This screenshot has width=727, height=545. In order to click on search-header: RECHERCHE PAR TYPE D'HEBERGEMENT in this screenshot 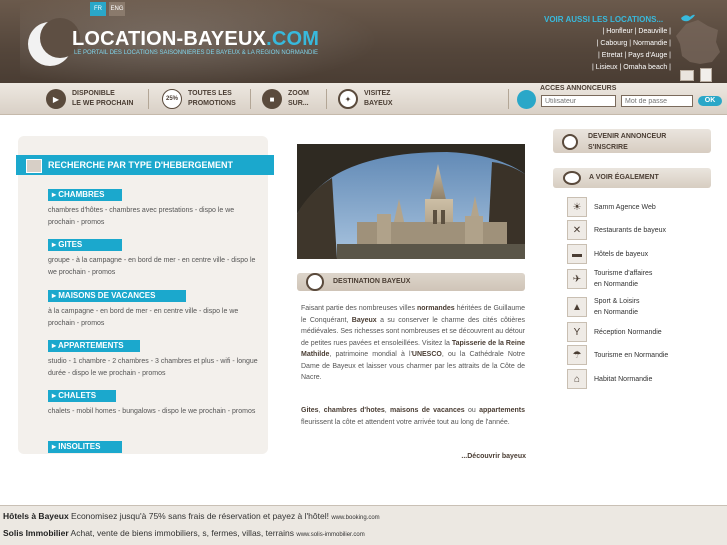, I will do `click(145, 165)`.